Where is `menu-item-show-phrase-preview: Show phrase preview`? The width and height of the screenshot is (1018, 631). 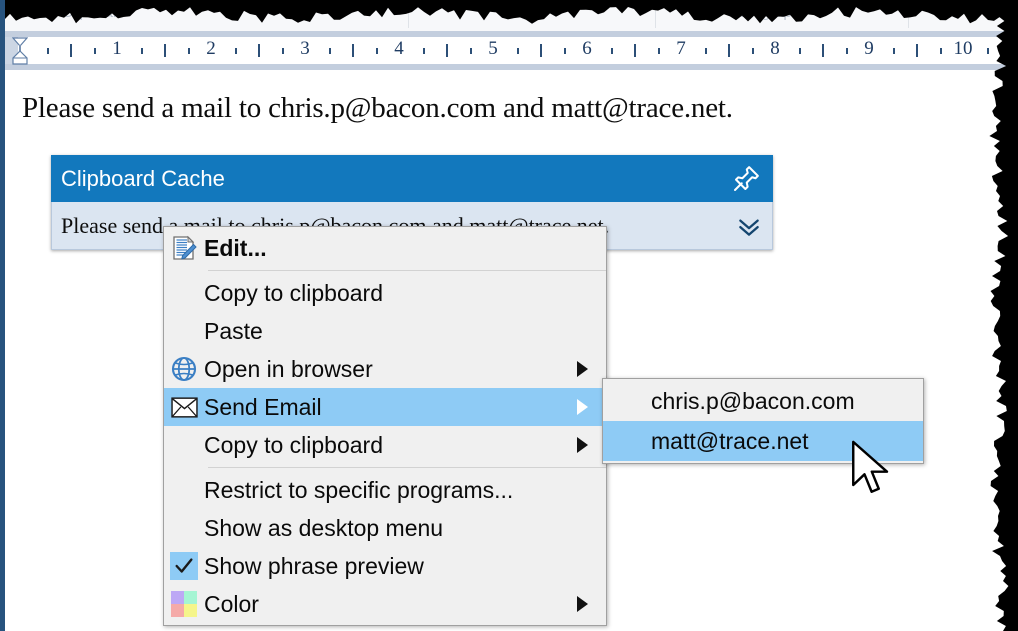
menu-item-show-phrase-preview: Show phrase preview is located at coordinates (385, 566).